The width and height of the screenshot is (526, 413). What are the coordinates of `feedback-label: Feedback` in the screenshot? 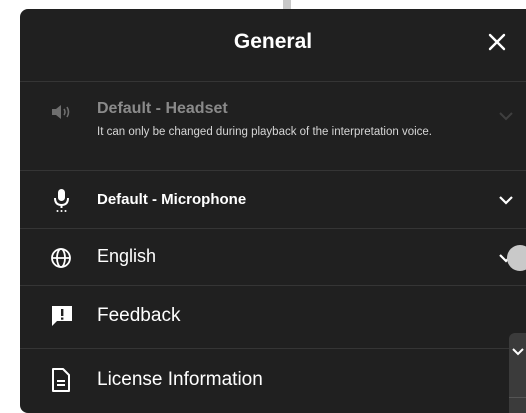 It's located at (139, 315).